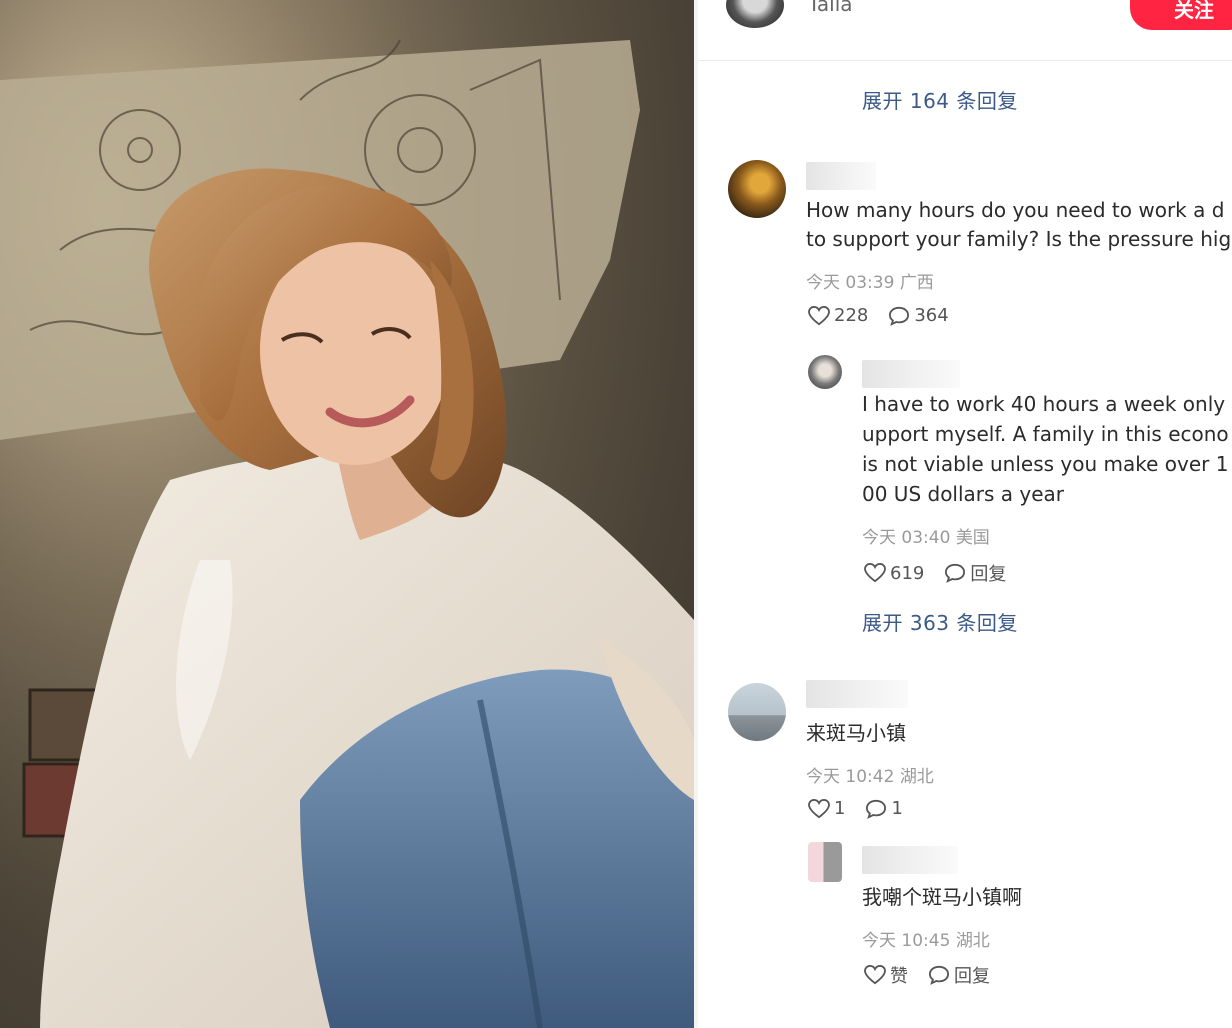 The height and width of the screenshot is (1028, 1232). What do you see at coordinates (1045, 434) in the screenshot?
I see `comment-text-line: upport myself. A family in this econo` at bounding box center [1045, 434].